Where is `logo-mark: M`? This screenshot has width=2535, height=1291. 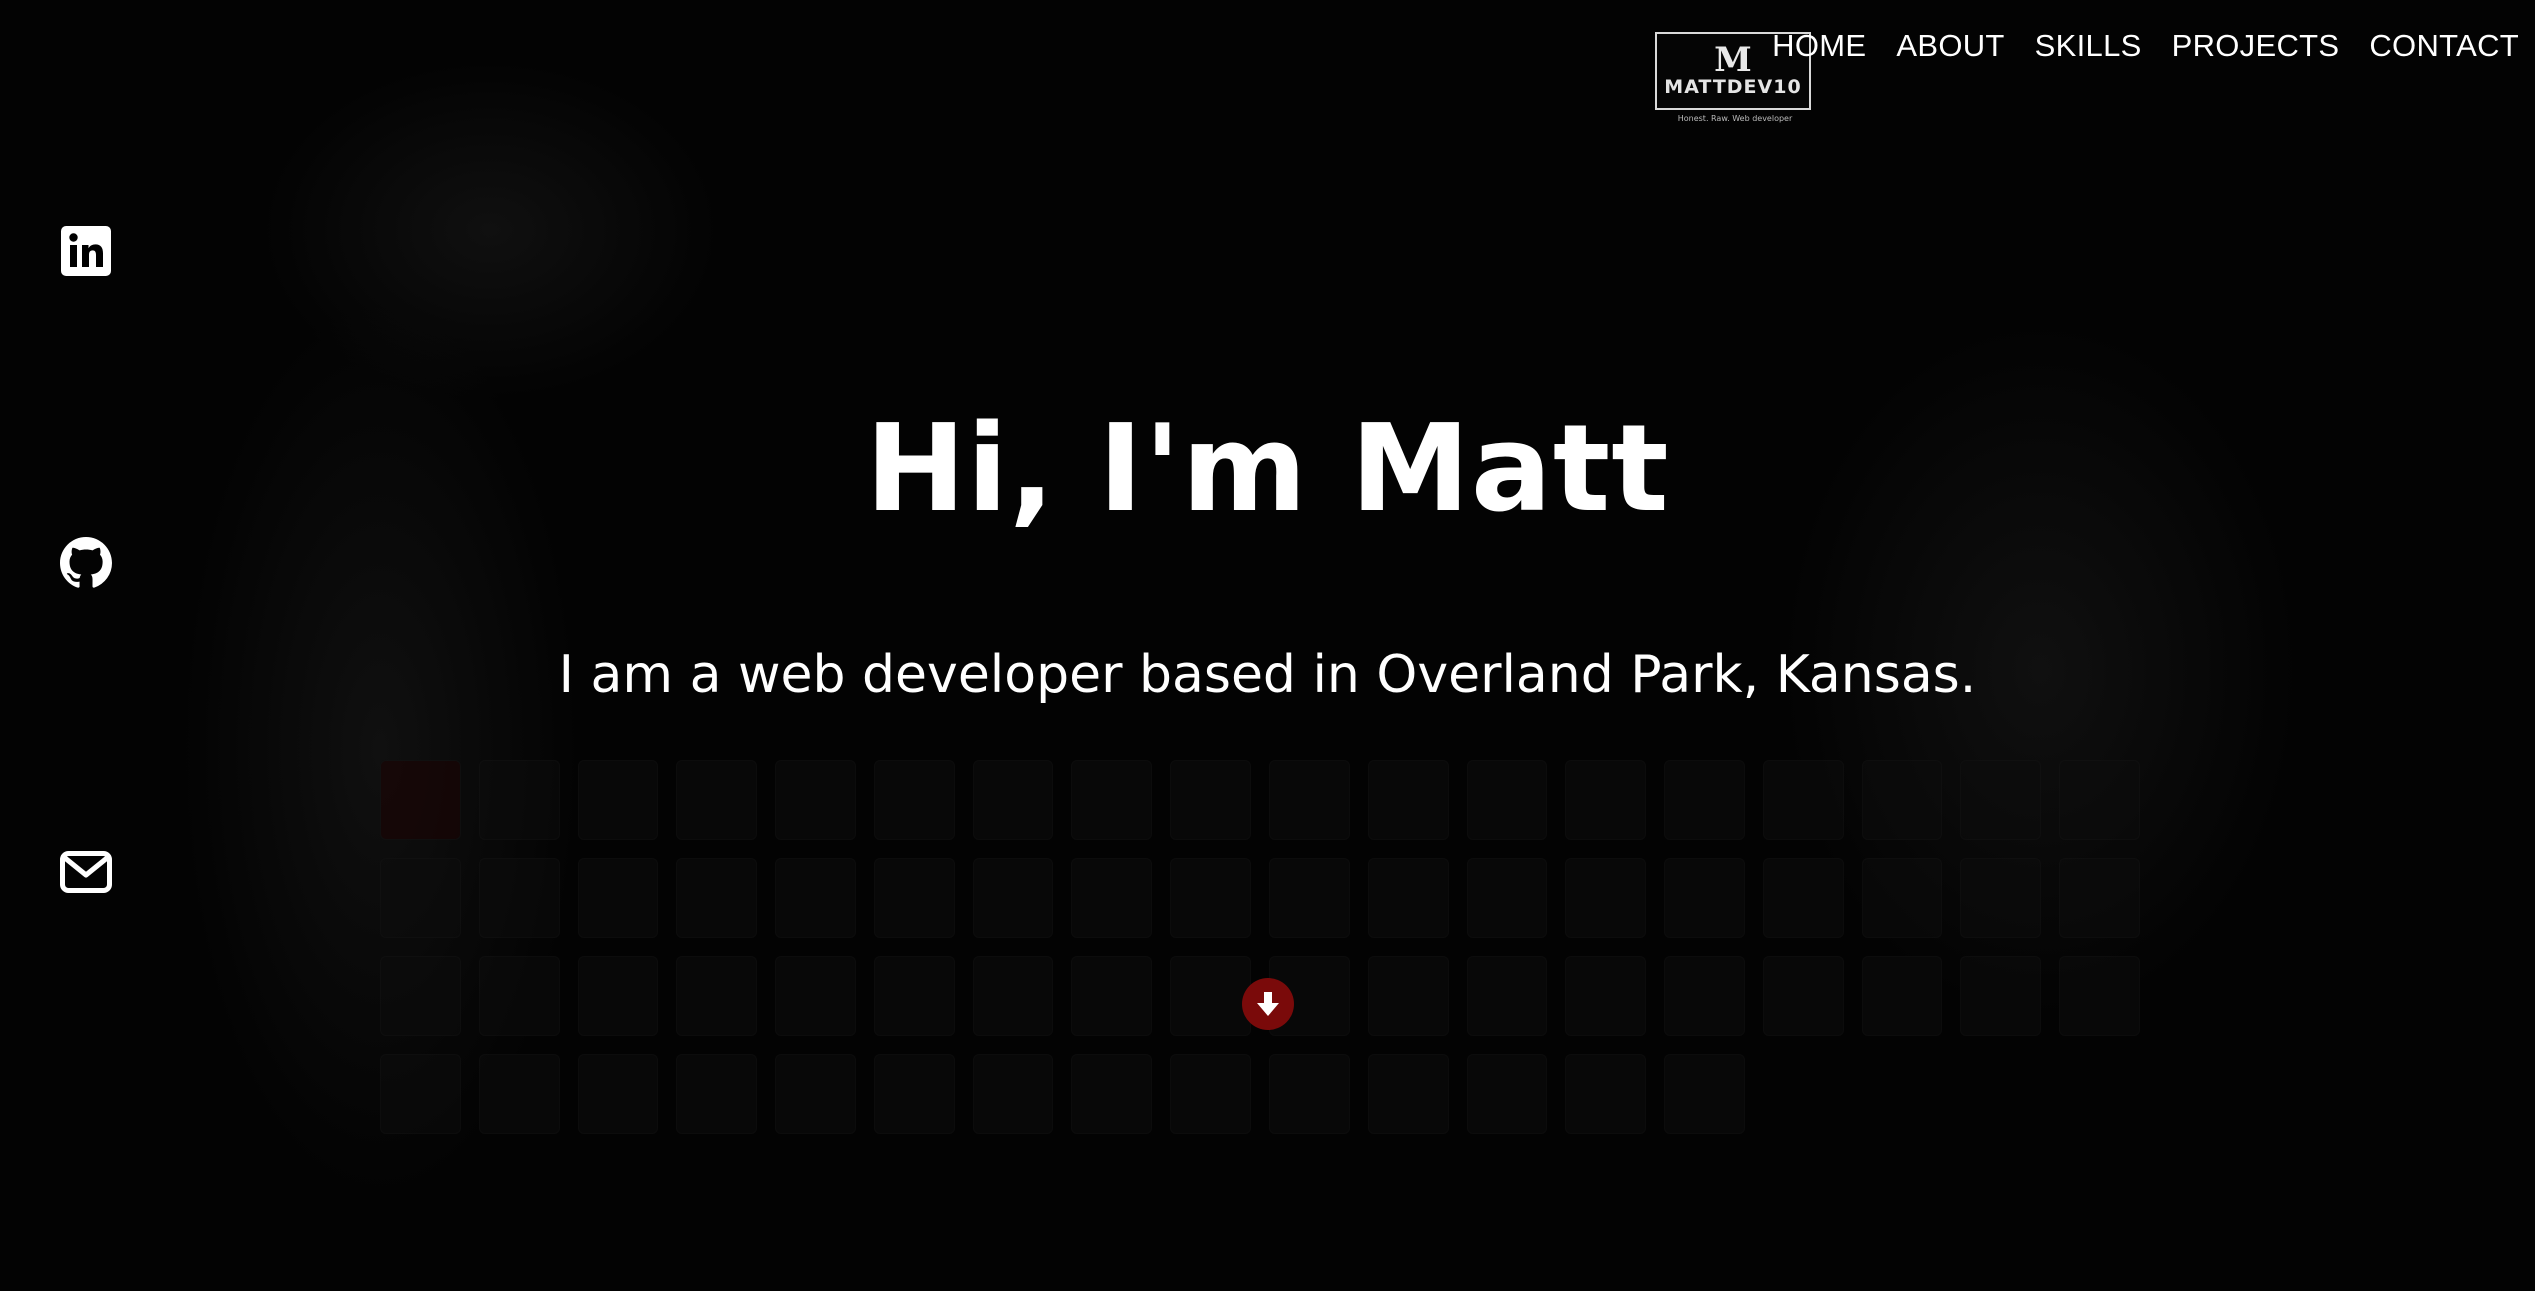 logo-mark: M is located at coordinates (1733, 60).